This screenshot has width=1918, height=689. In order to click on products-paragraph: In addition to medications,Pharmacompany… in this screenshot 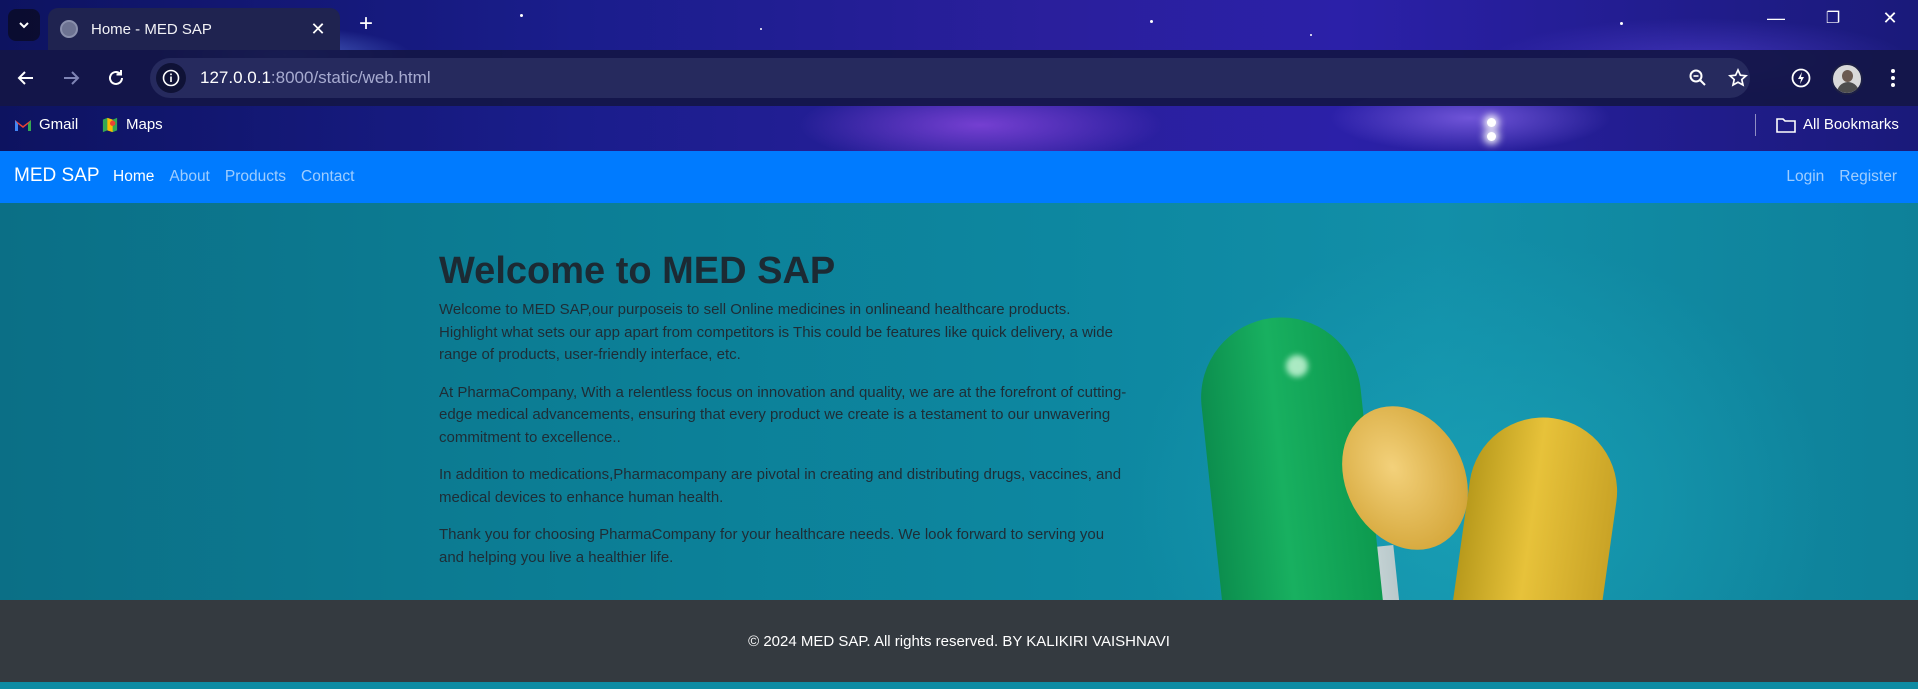, I will do `click(780, 486)`.